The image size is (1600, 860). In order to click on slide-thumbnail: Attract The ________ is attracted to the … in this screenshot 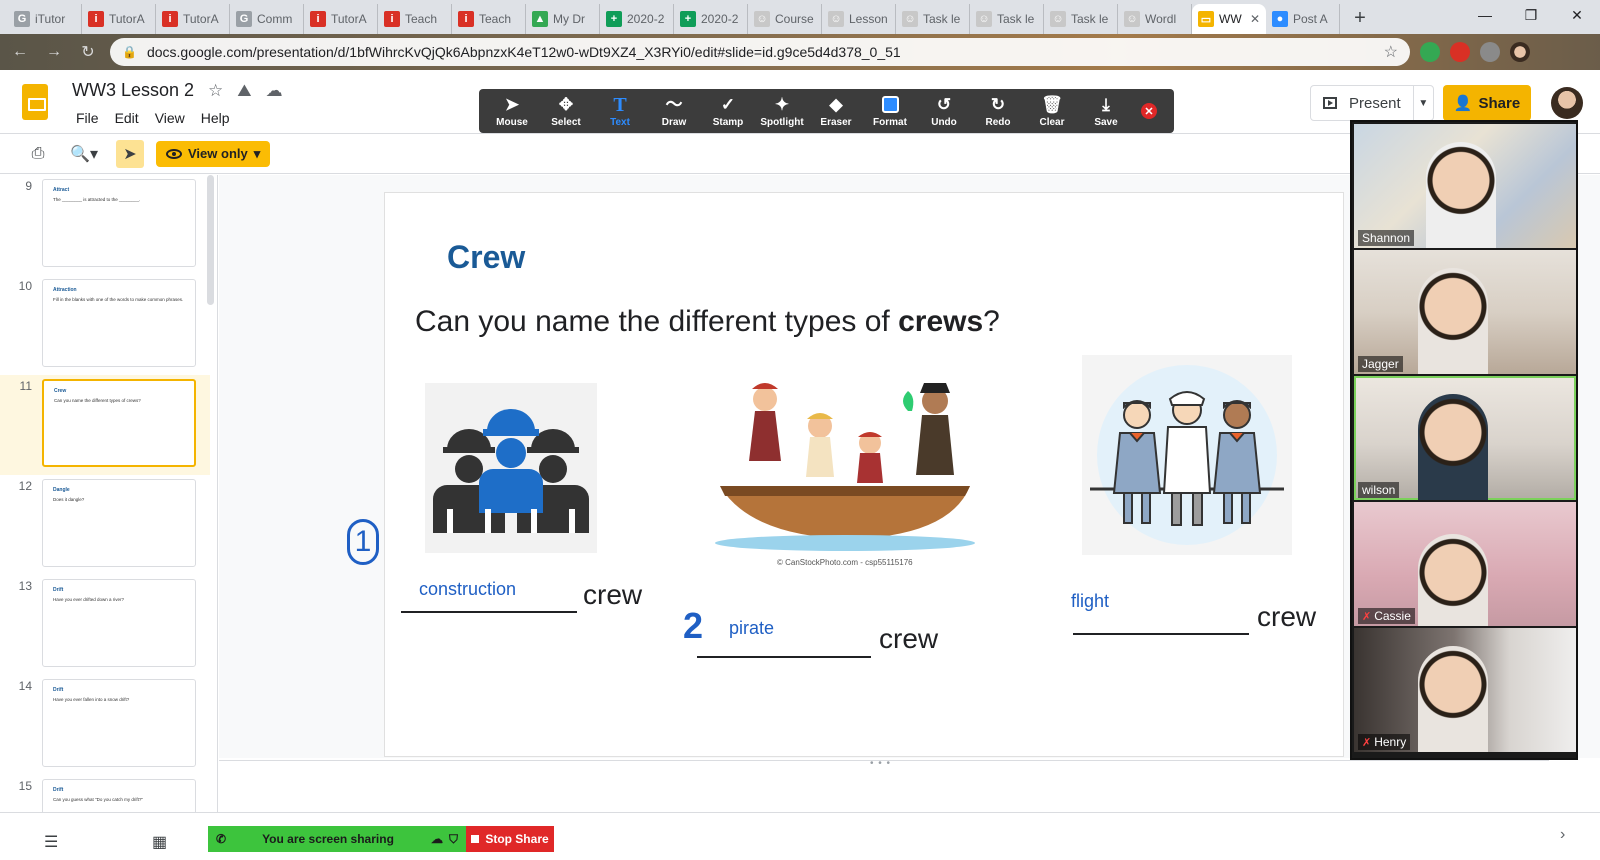, I will do `click(119, 223)`.